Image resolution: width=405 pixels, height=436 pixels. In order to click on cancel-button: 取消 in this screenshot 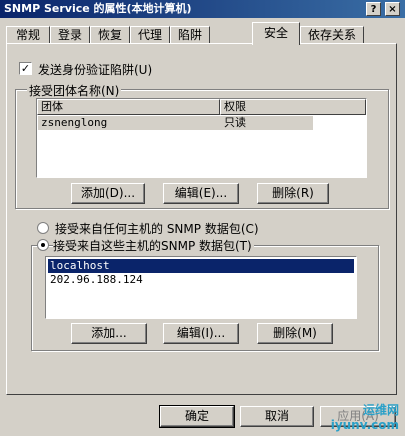, I will do `click(277, 416)`.